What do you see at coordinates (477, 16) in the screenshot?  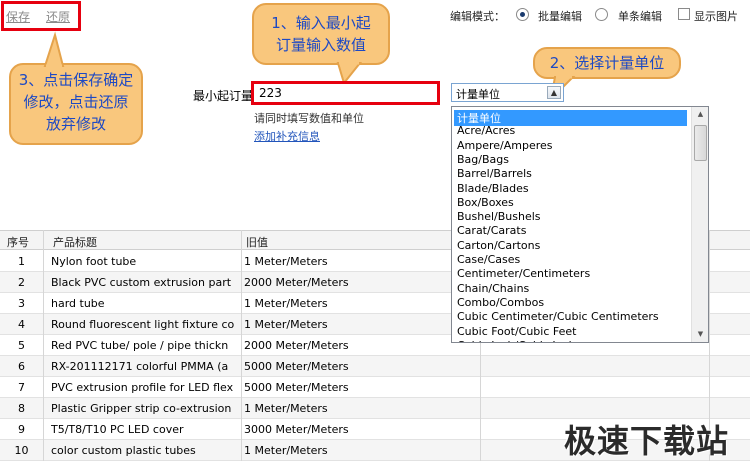 I see `edit-mode-label: 编辑模式：` at bounding box center [477, 16].